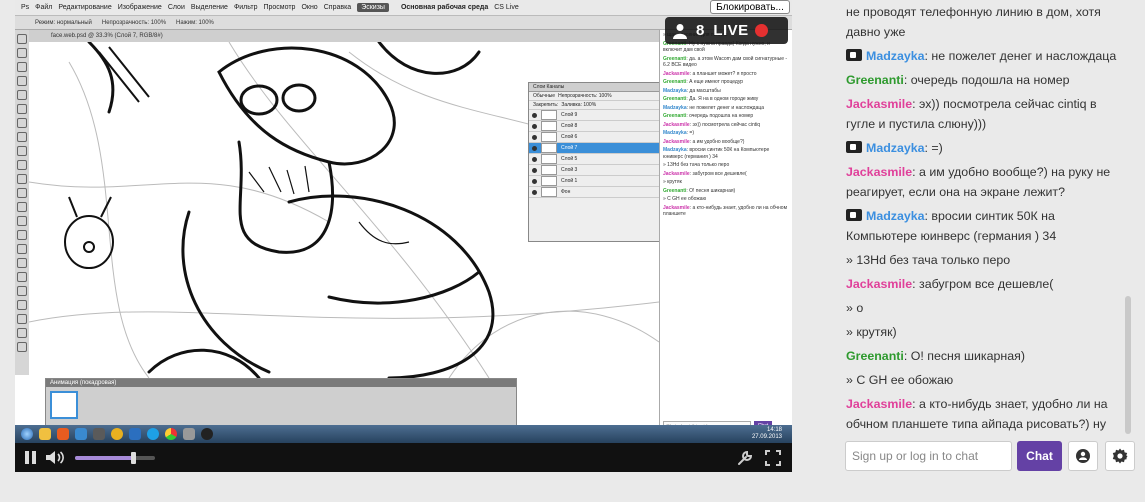 This screenshot has height=502, width=1145. What do you see at coordinates (569, 181) in the screenshot?
I see `layer-name: Слой 1` at bounding box center [569, 181].